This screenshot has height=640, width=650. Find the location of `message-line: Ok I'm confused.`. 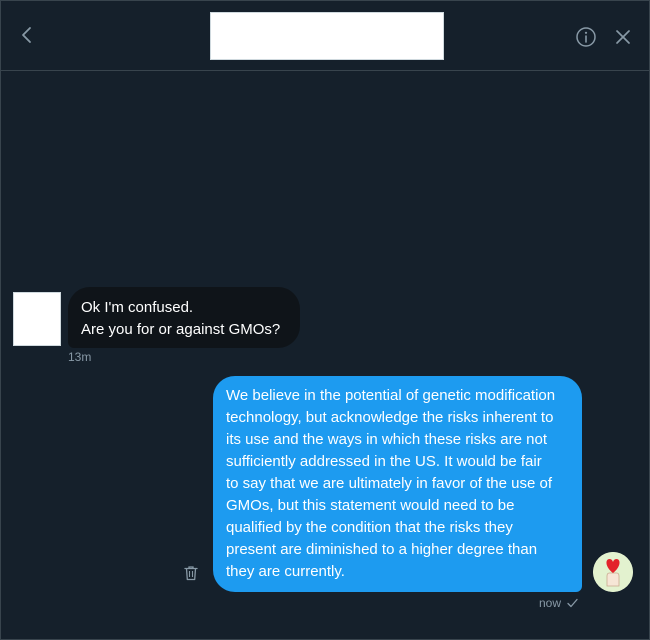

message-line: Ok I'm confused. is located at coordinates (137, 307).